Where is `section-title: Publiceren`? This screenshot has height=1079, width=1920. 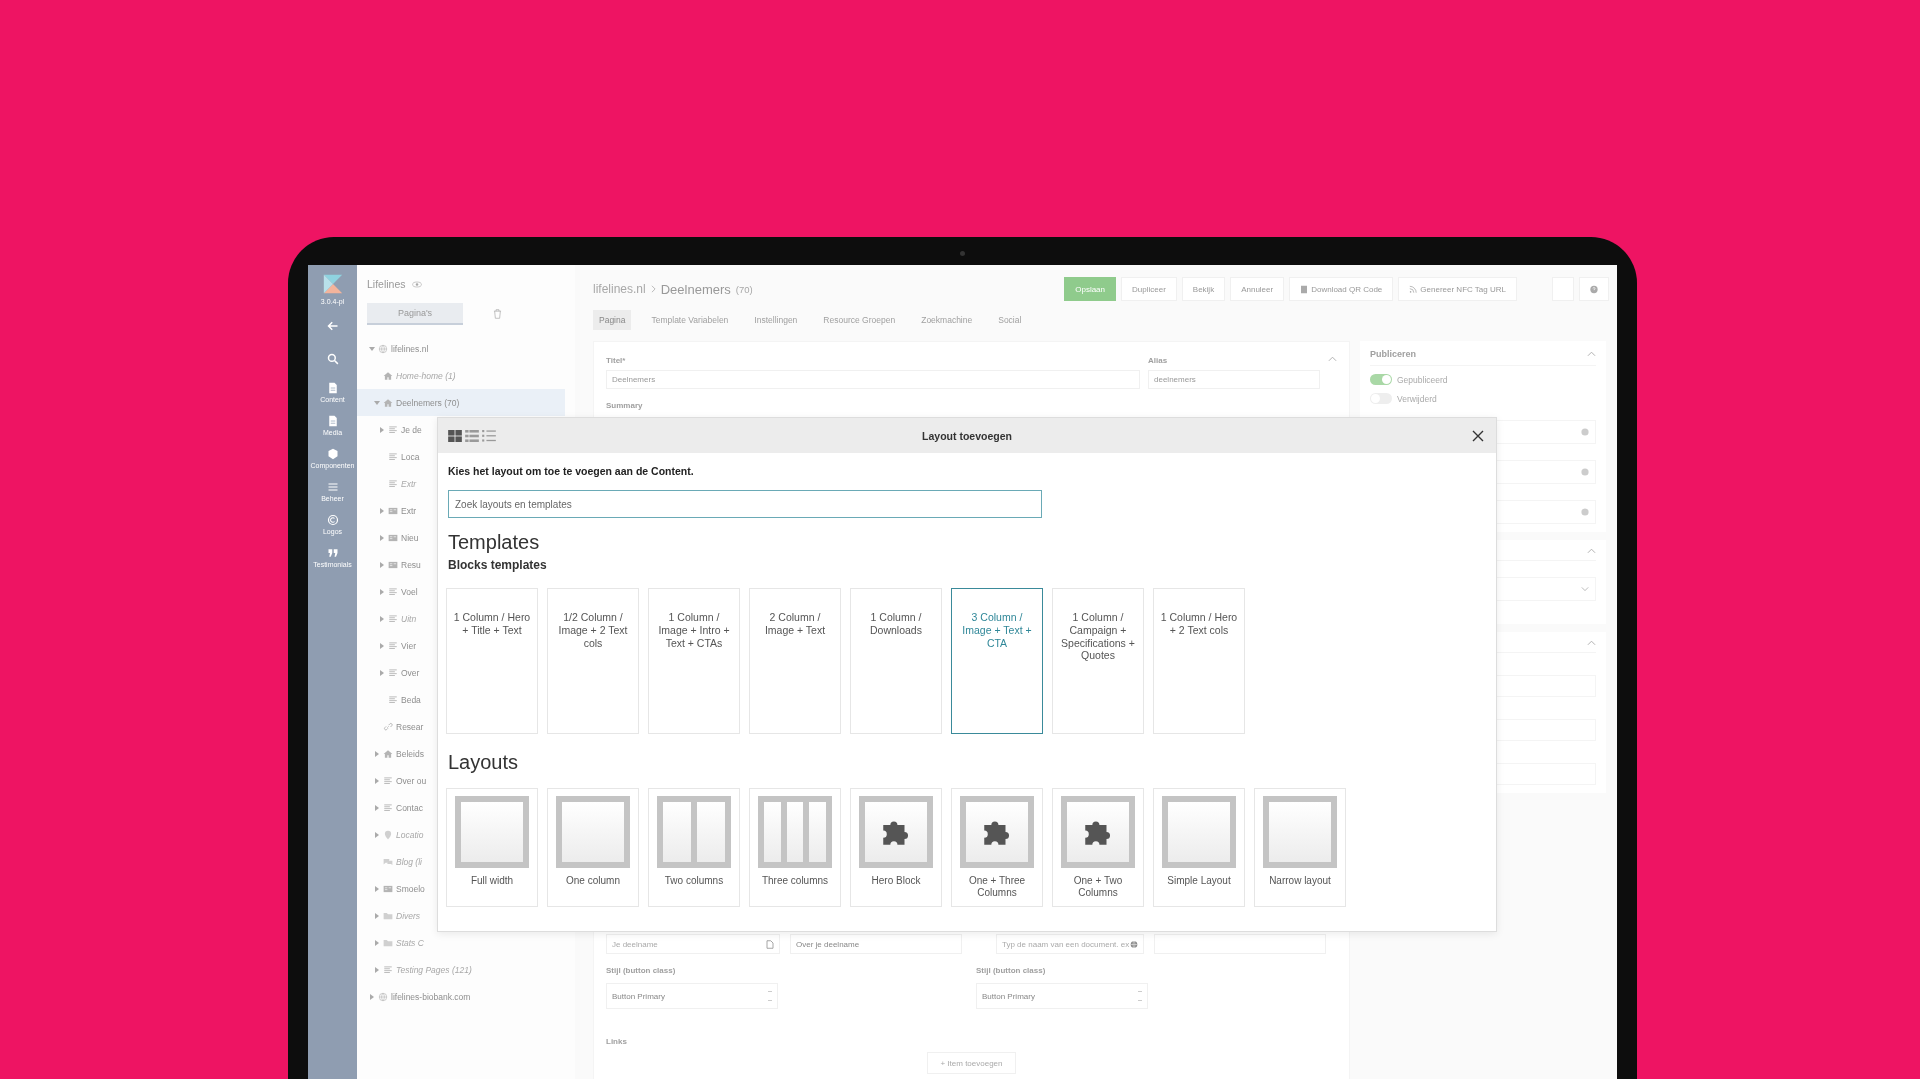 section-title: Publiceren is located at coordinates (1393, 354).